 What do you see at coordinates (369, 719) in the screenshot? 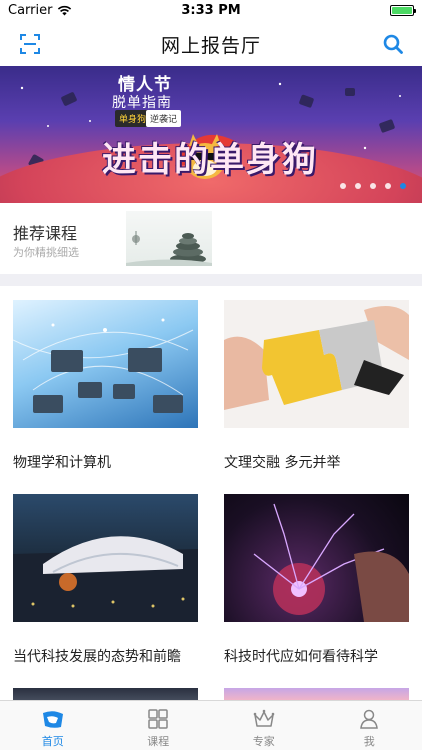
I see `person-icon` at bounding box center [369, 719].